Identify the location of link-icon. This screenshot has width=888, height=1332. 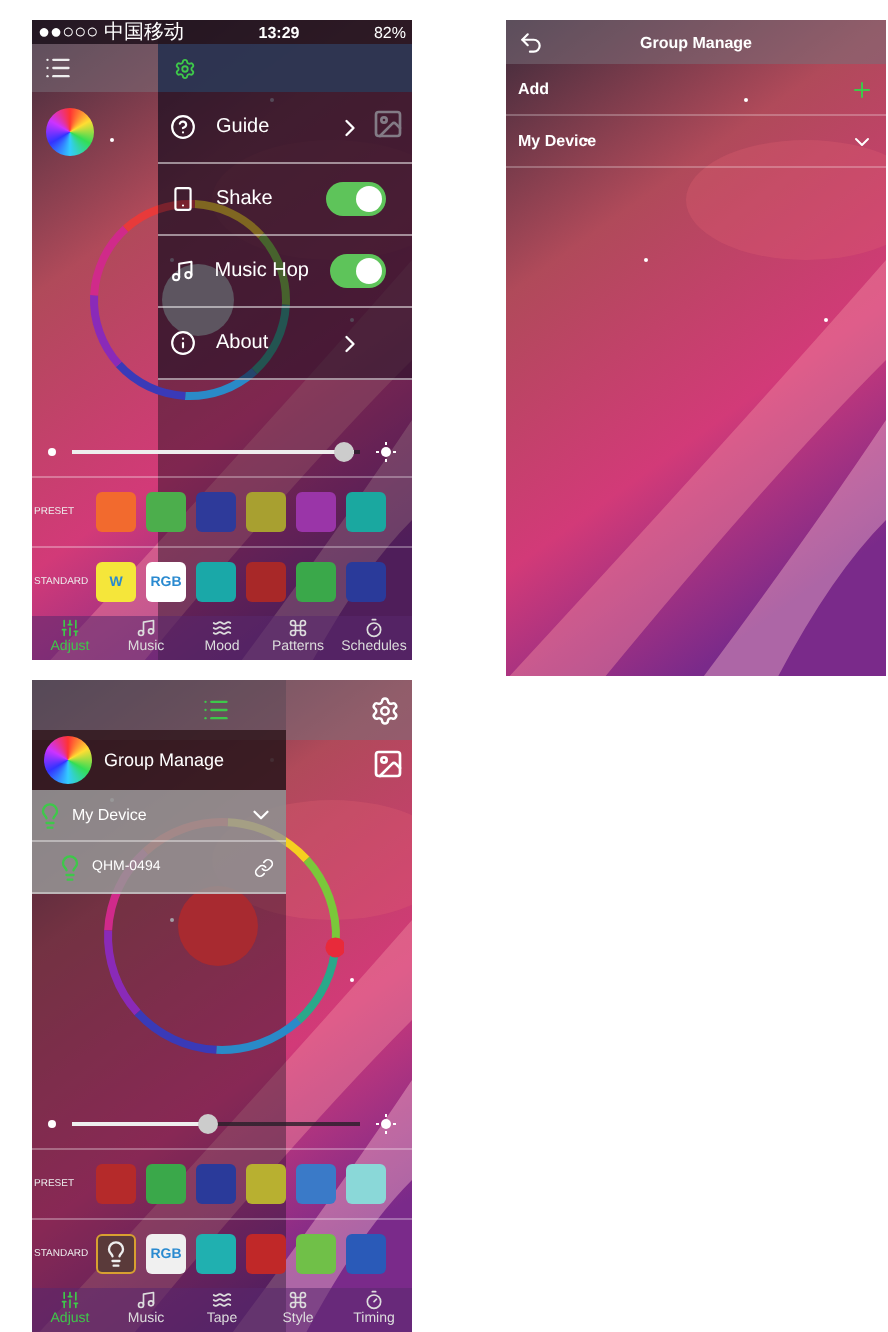
(264, 867).